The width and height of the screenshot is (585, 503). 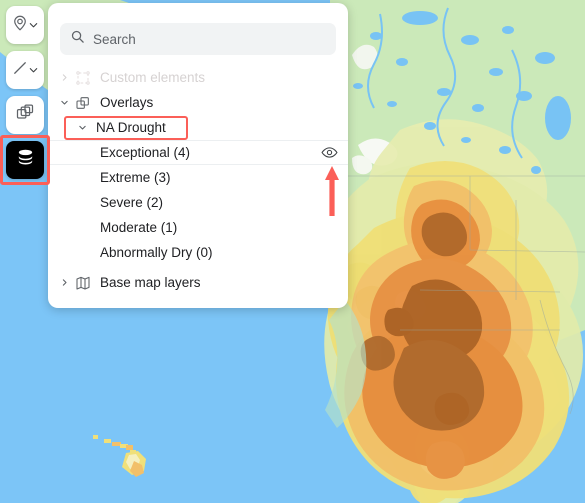 I want to click on layer-item-moderate: Moderate (1), so click(x=198, y=227).